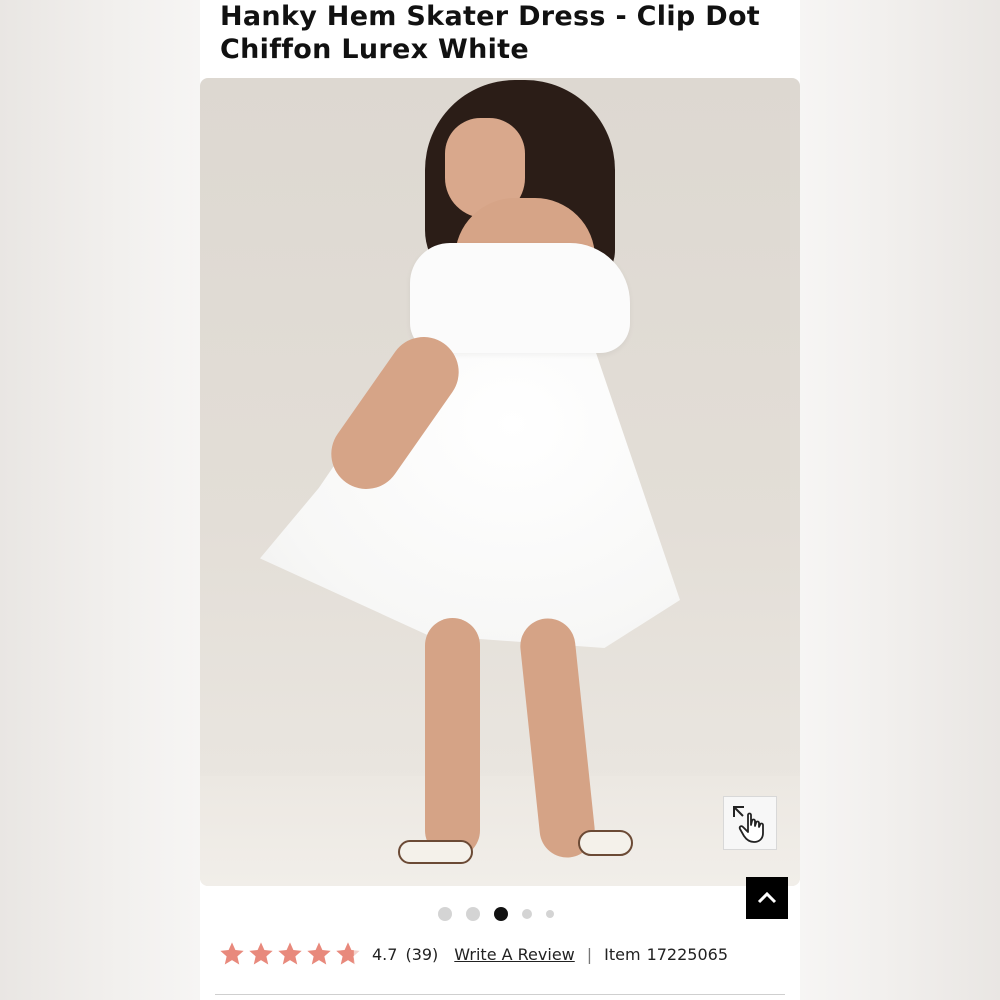 This screenshot has width=1000, height=1000. What do you see at coordinates (500, 994) in the screenshot?
I see `divider` at bounding box center [500, 994].